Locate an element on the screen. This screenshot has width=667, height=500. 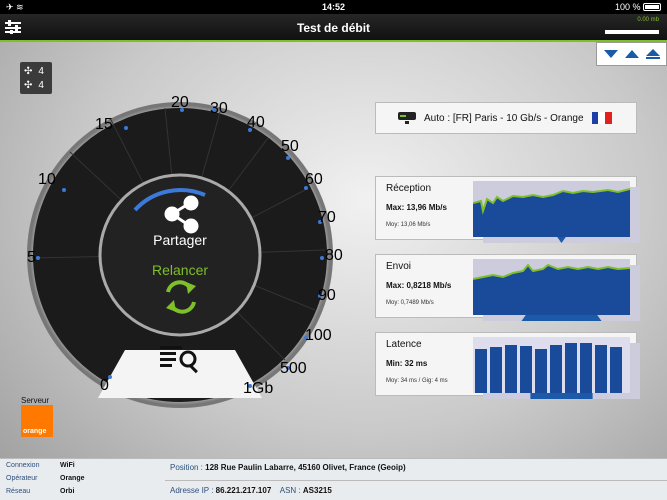
asn-value: AS3215 is located at coordinates (317, 490).